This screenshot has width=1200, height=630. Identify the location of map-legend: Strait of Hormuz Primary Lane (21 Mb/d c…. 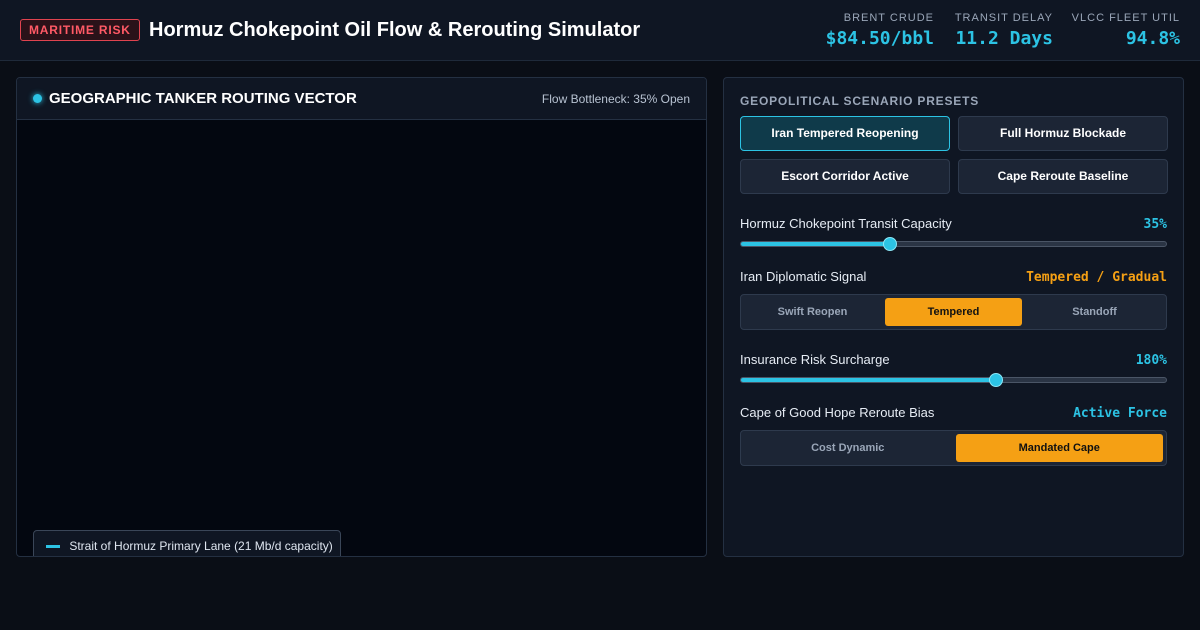
(187, 543).